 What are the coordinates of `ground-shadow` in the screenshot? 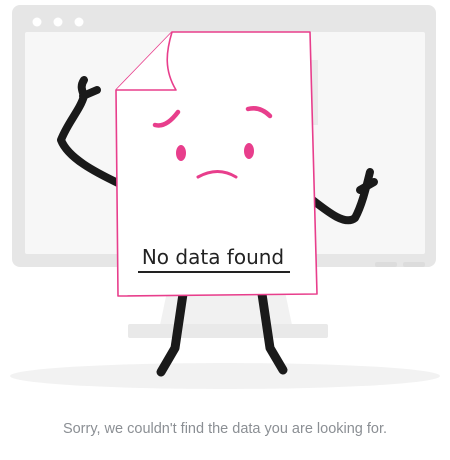 It's located at (225, 376).